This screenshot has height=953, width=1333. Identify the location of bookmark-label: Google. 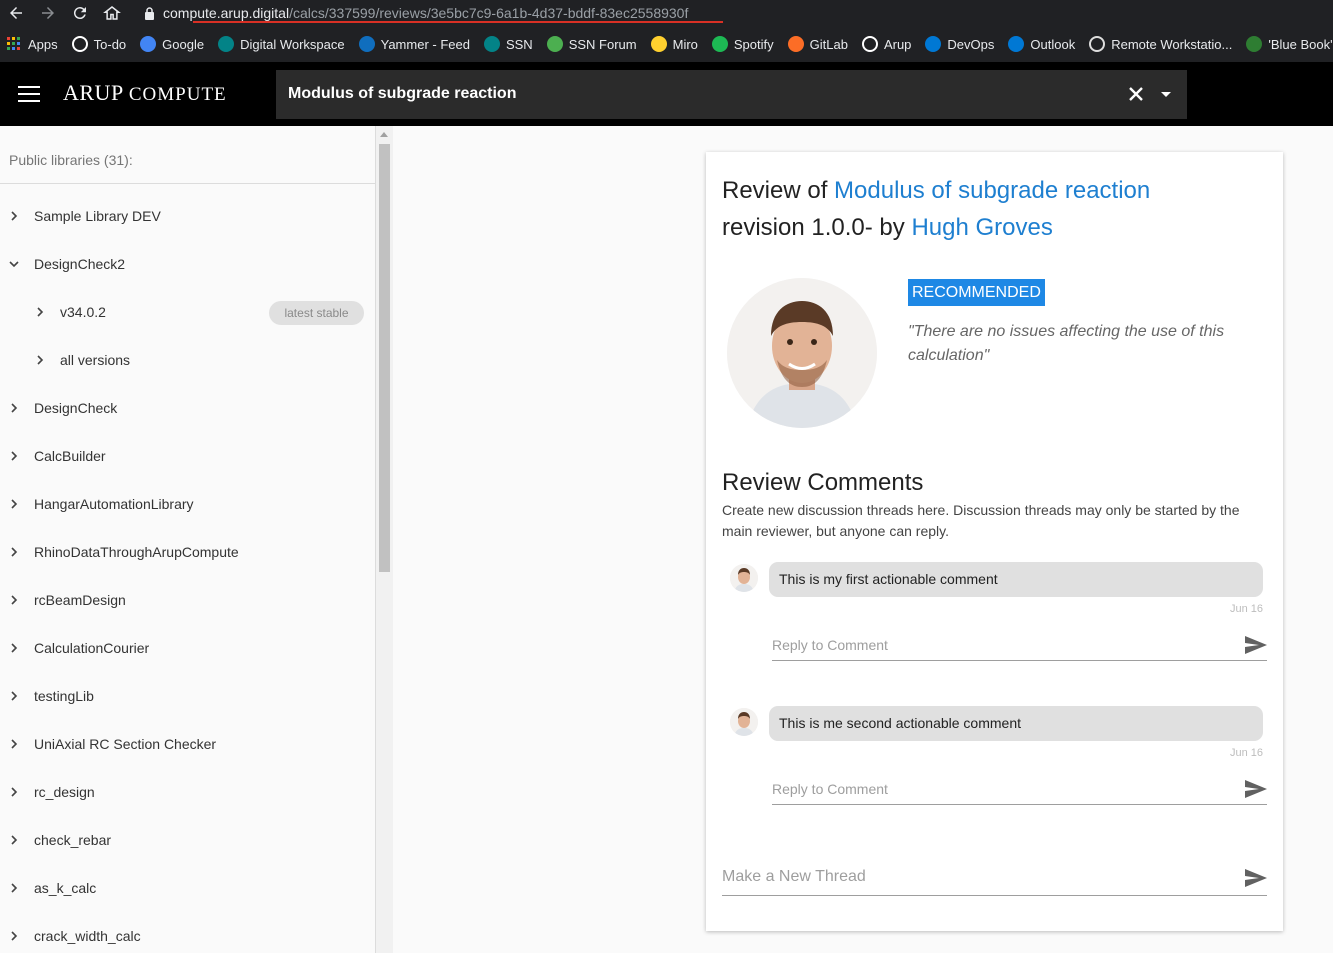
(183, 44).